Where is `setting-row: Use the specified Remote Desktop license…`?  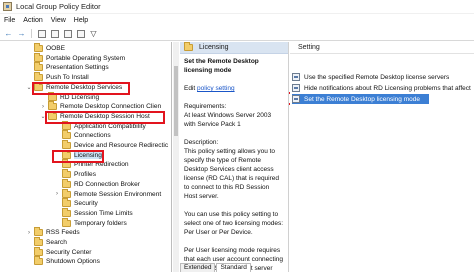 setting-row: Use the specified Remote Desktop license… is located at coordinates (383, 77).